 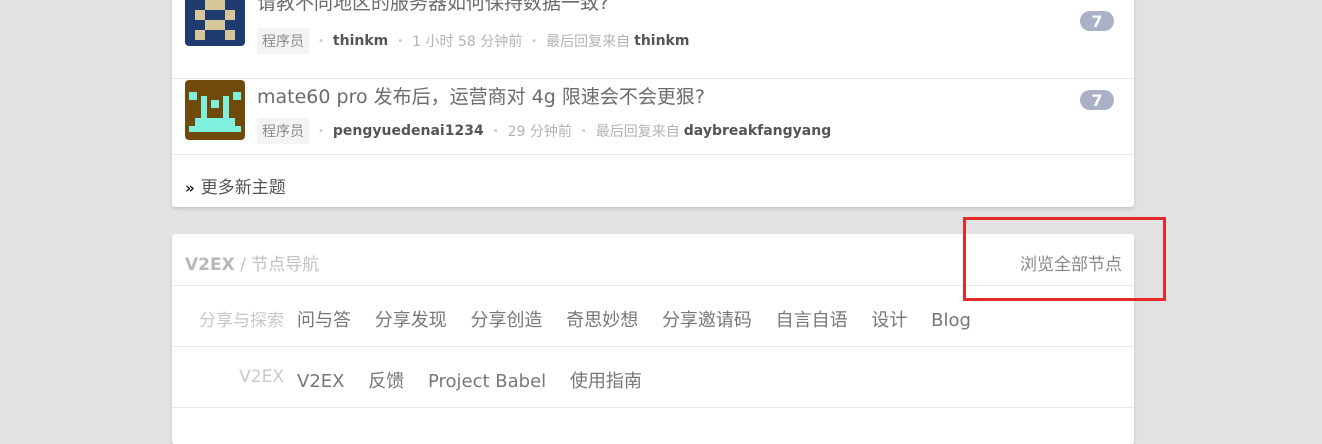 What do you see at coordinates (707, 320) in the screenshot?
I see `node-link: 分享邀请码` at bounding box center [707, 320].